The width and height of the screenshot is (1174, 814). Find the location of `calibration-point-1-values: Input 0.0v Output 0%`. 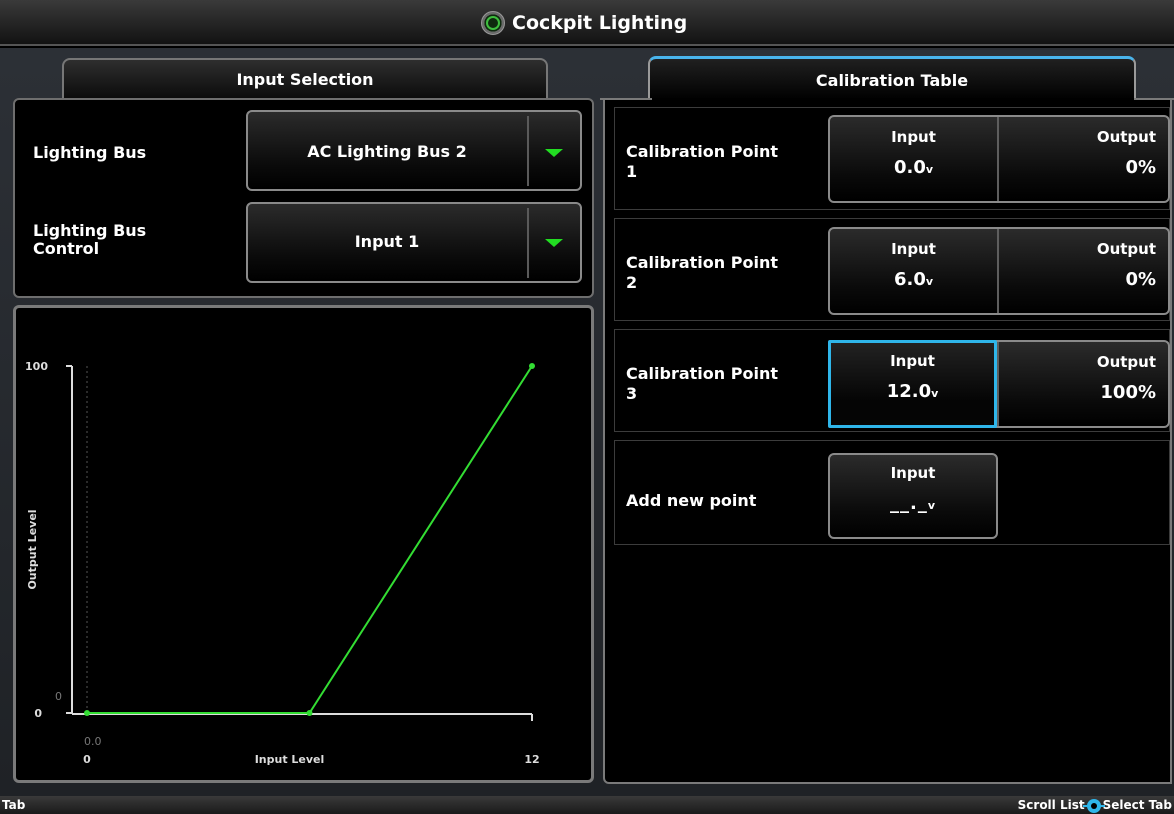

calibration-point-1-values: Input 0.0v Output 0% is located at coordinates (999, 159).